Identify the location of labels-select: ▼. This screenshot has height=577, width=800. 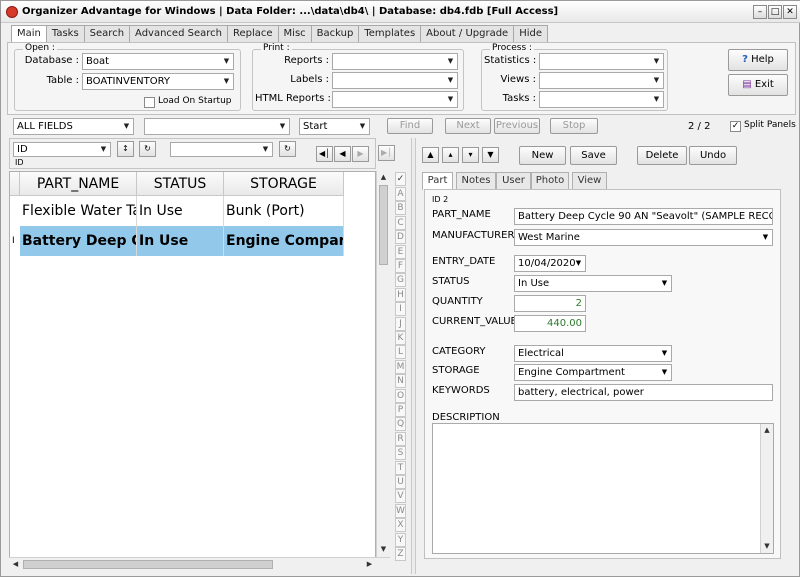
(395, 80).